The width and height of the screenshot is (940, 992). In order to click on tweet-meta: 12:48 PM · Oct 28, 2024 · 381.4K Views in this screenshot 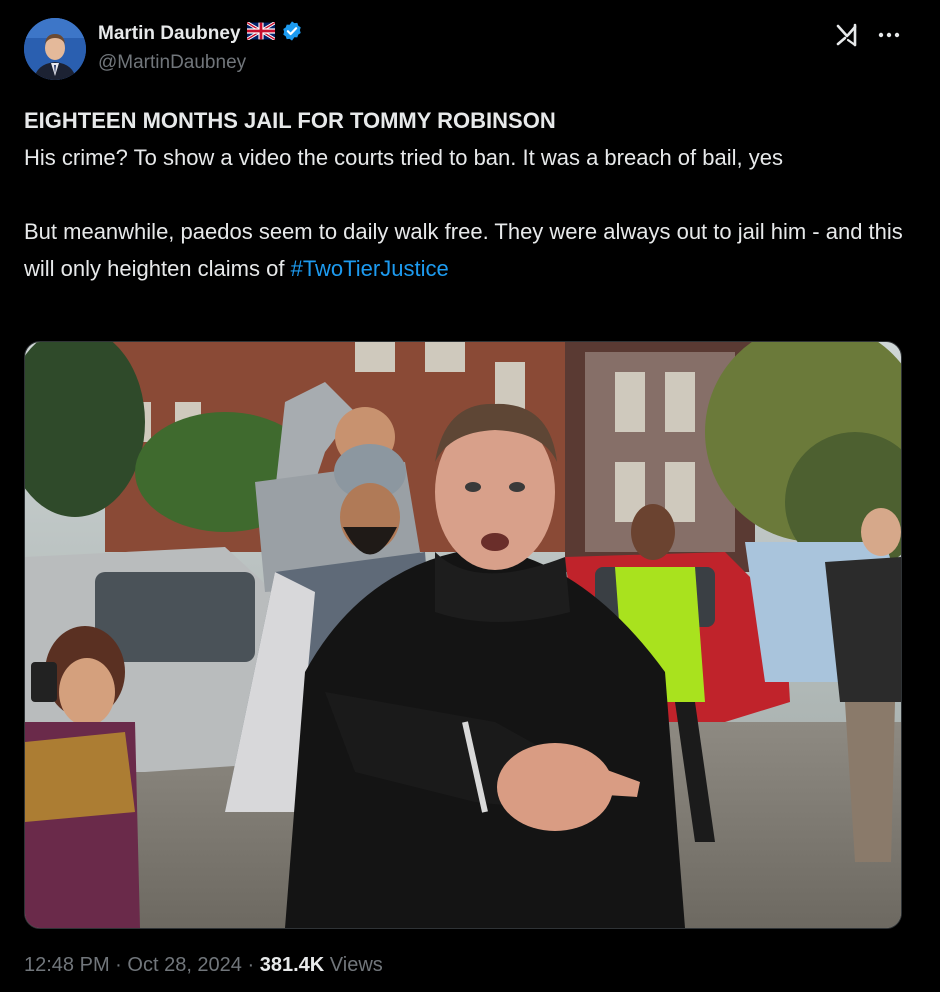, I will do `click(203, 965)`.